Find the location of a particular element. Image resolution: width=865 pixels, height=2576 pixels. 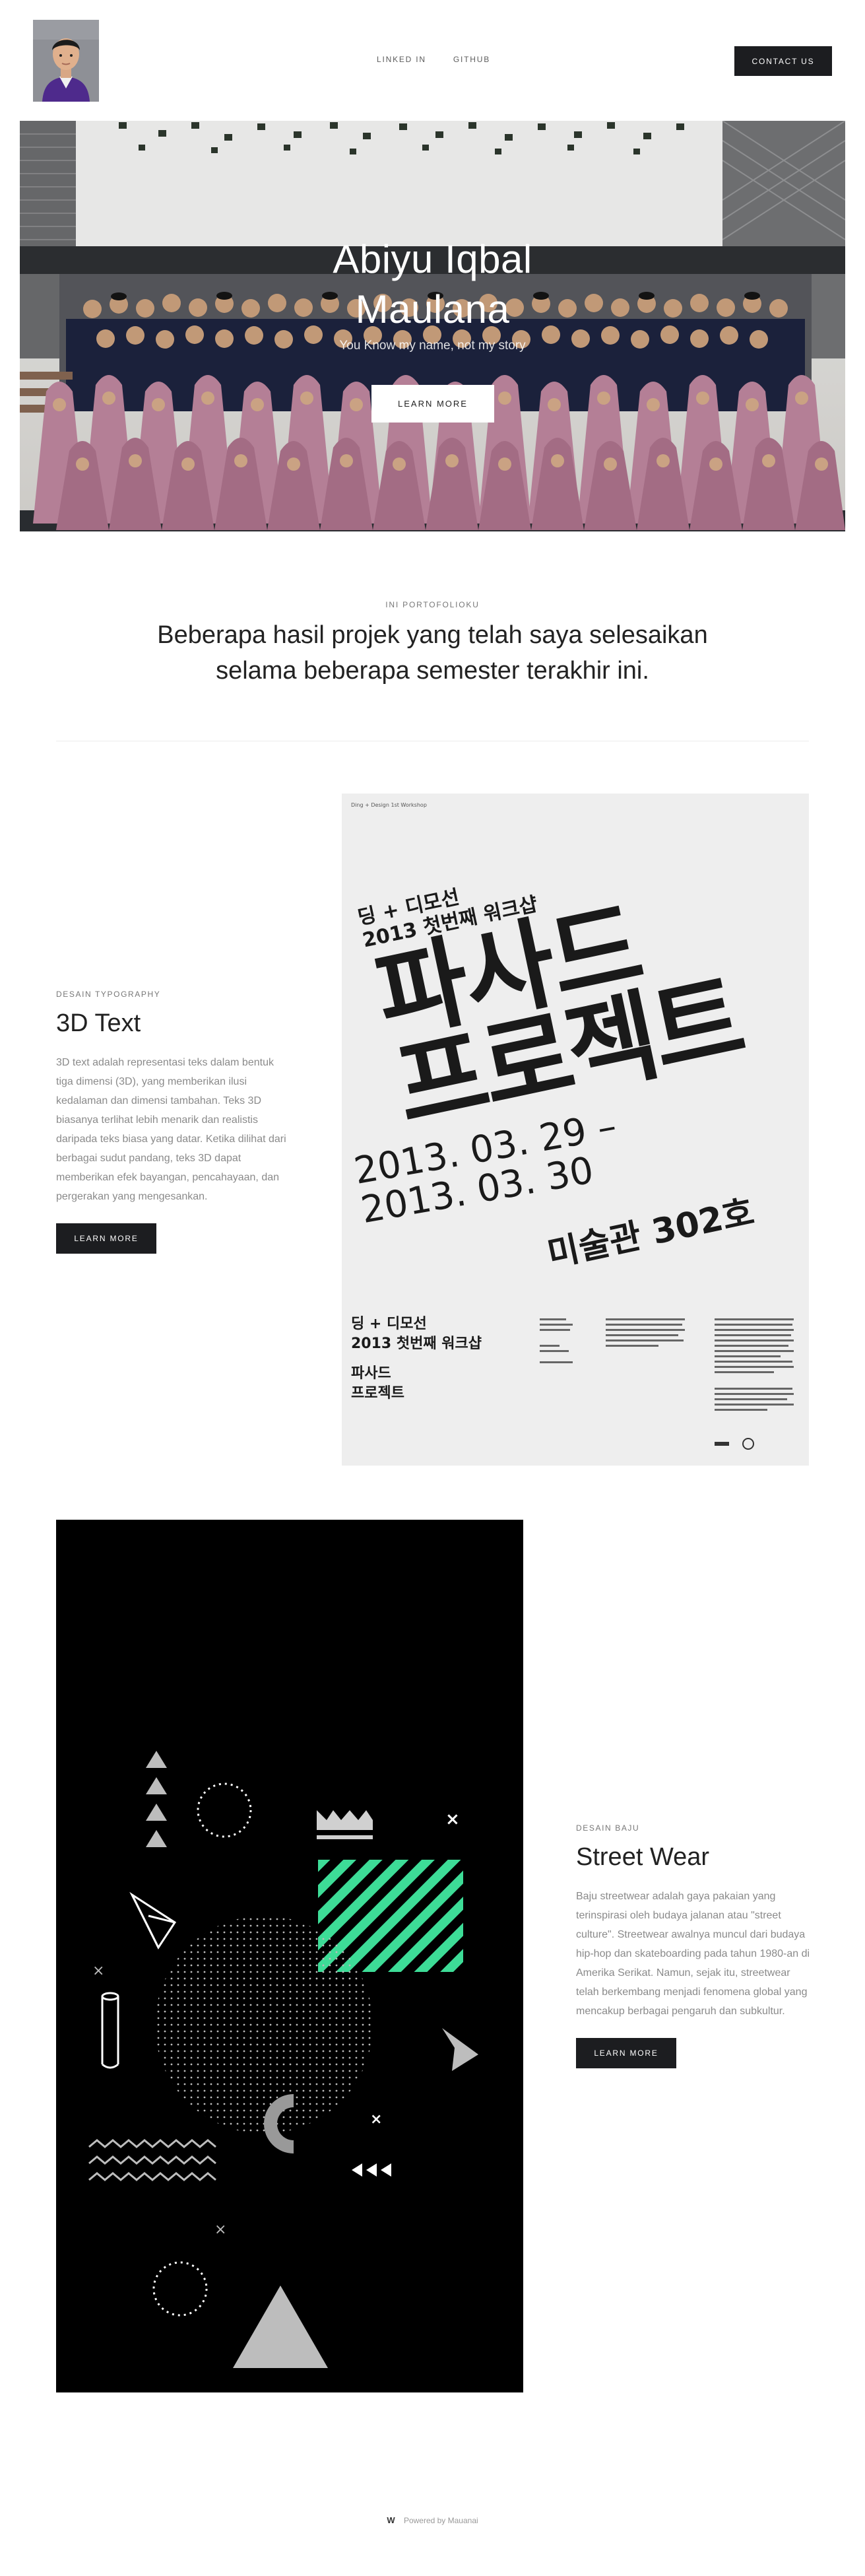

hero-title-line-1: Abiyu Iqbal is located at coordinates (432, 259).